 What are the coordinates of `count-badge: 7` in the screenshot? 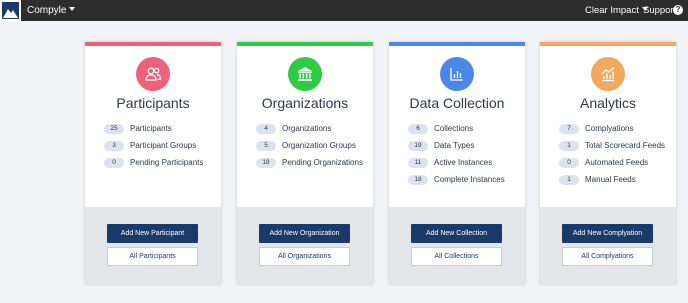 It's located at (569, 129).